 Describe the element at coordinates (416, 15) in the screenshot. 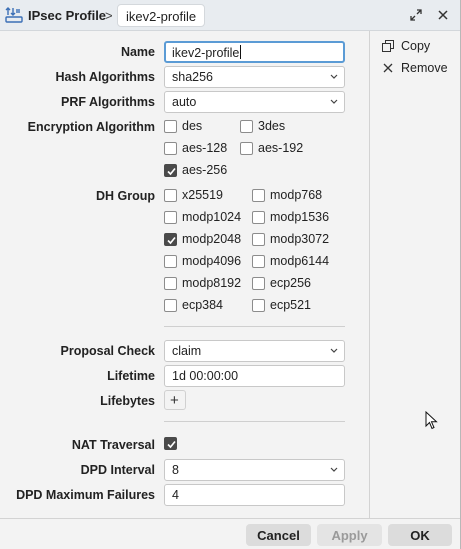

I see `restore-window-icon` at that location.